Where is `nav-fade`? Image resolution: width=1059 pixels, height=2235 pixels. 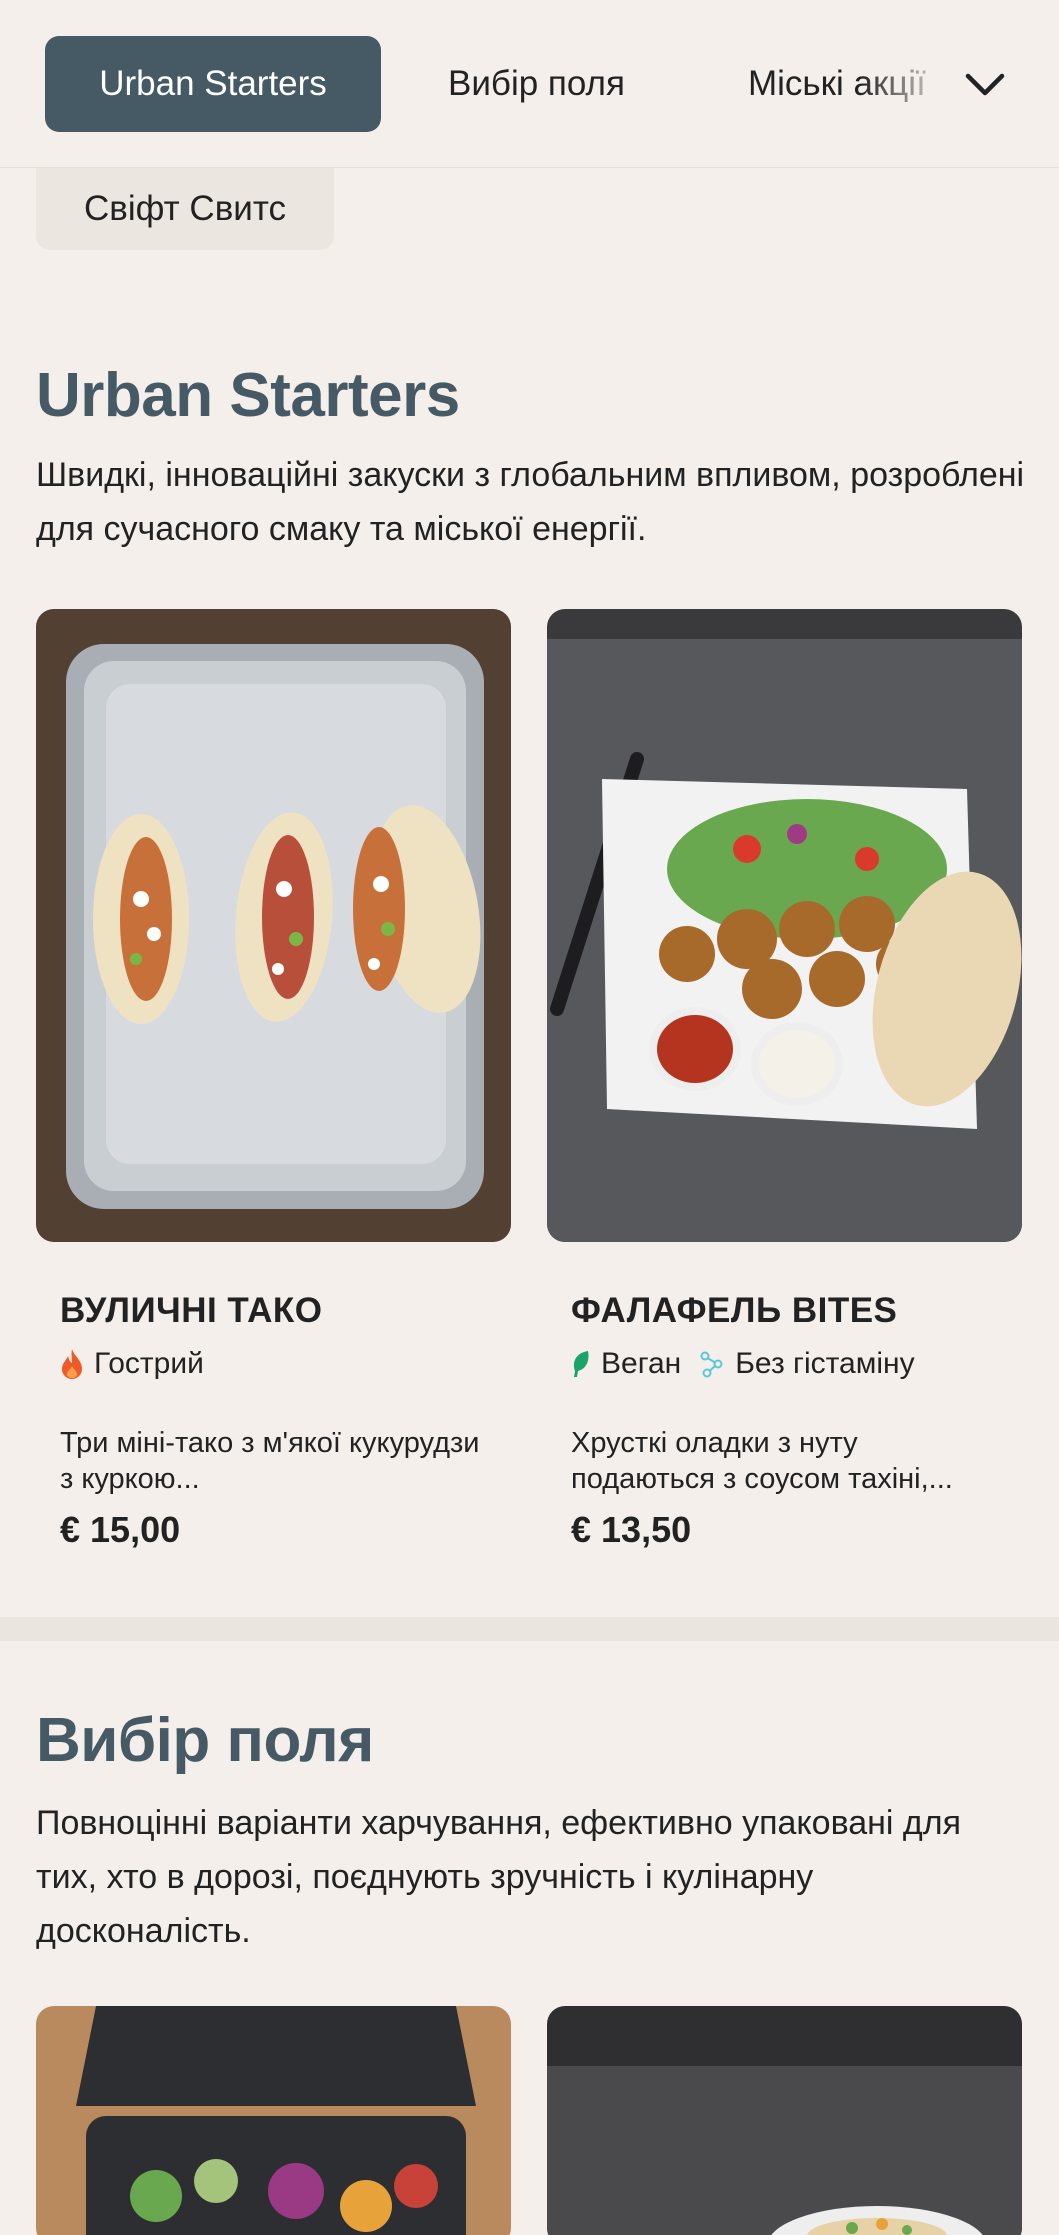 nav-fade is located at coordinates (915, 85).